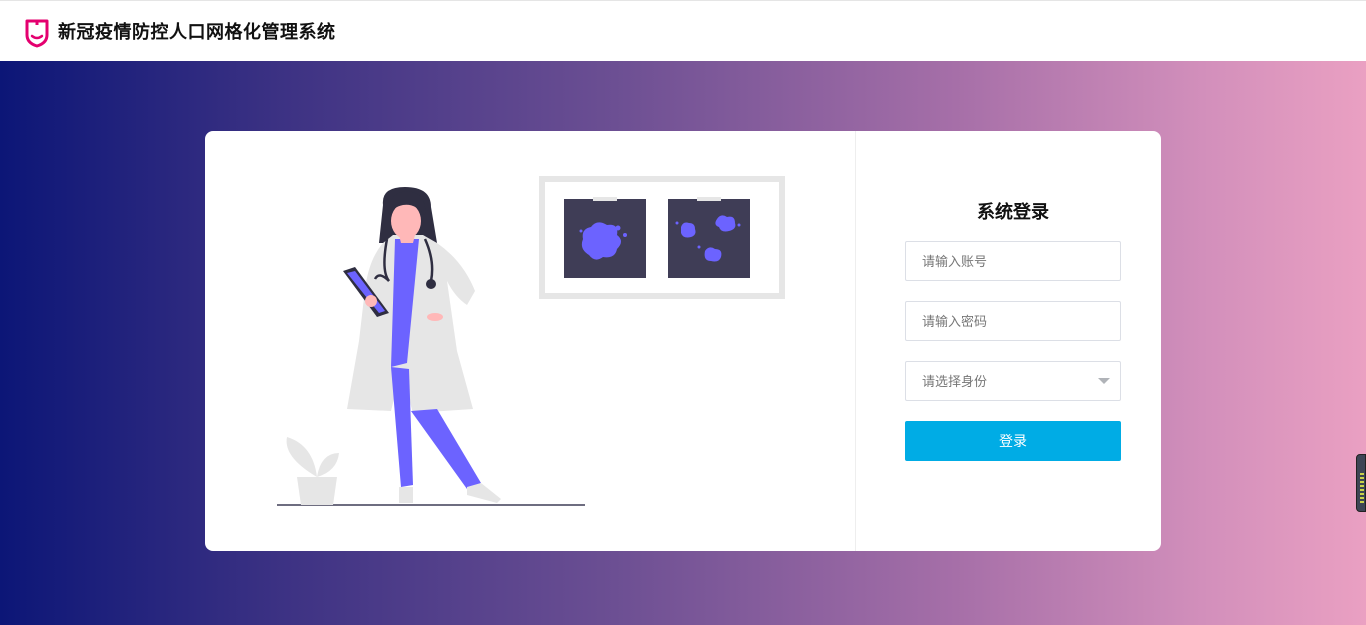 The image size is (1366, 625). Describe the element at coordinates (1013, 212) in the screenshot. I see `login-title: 系统登录` at that location.